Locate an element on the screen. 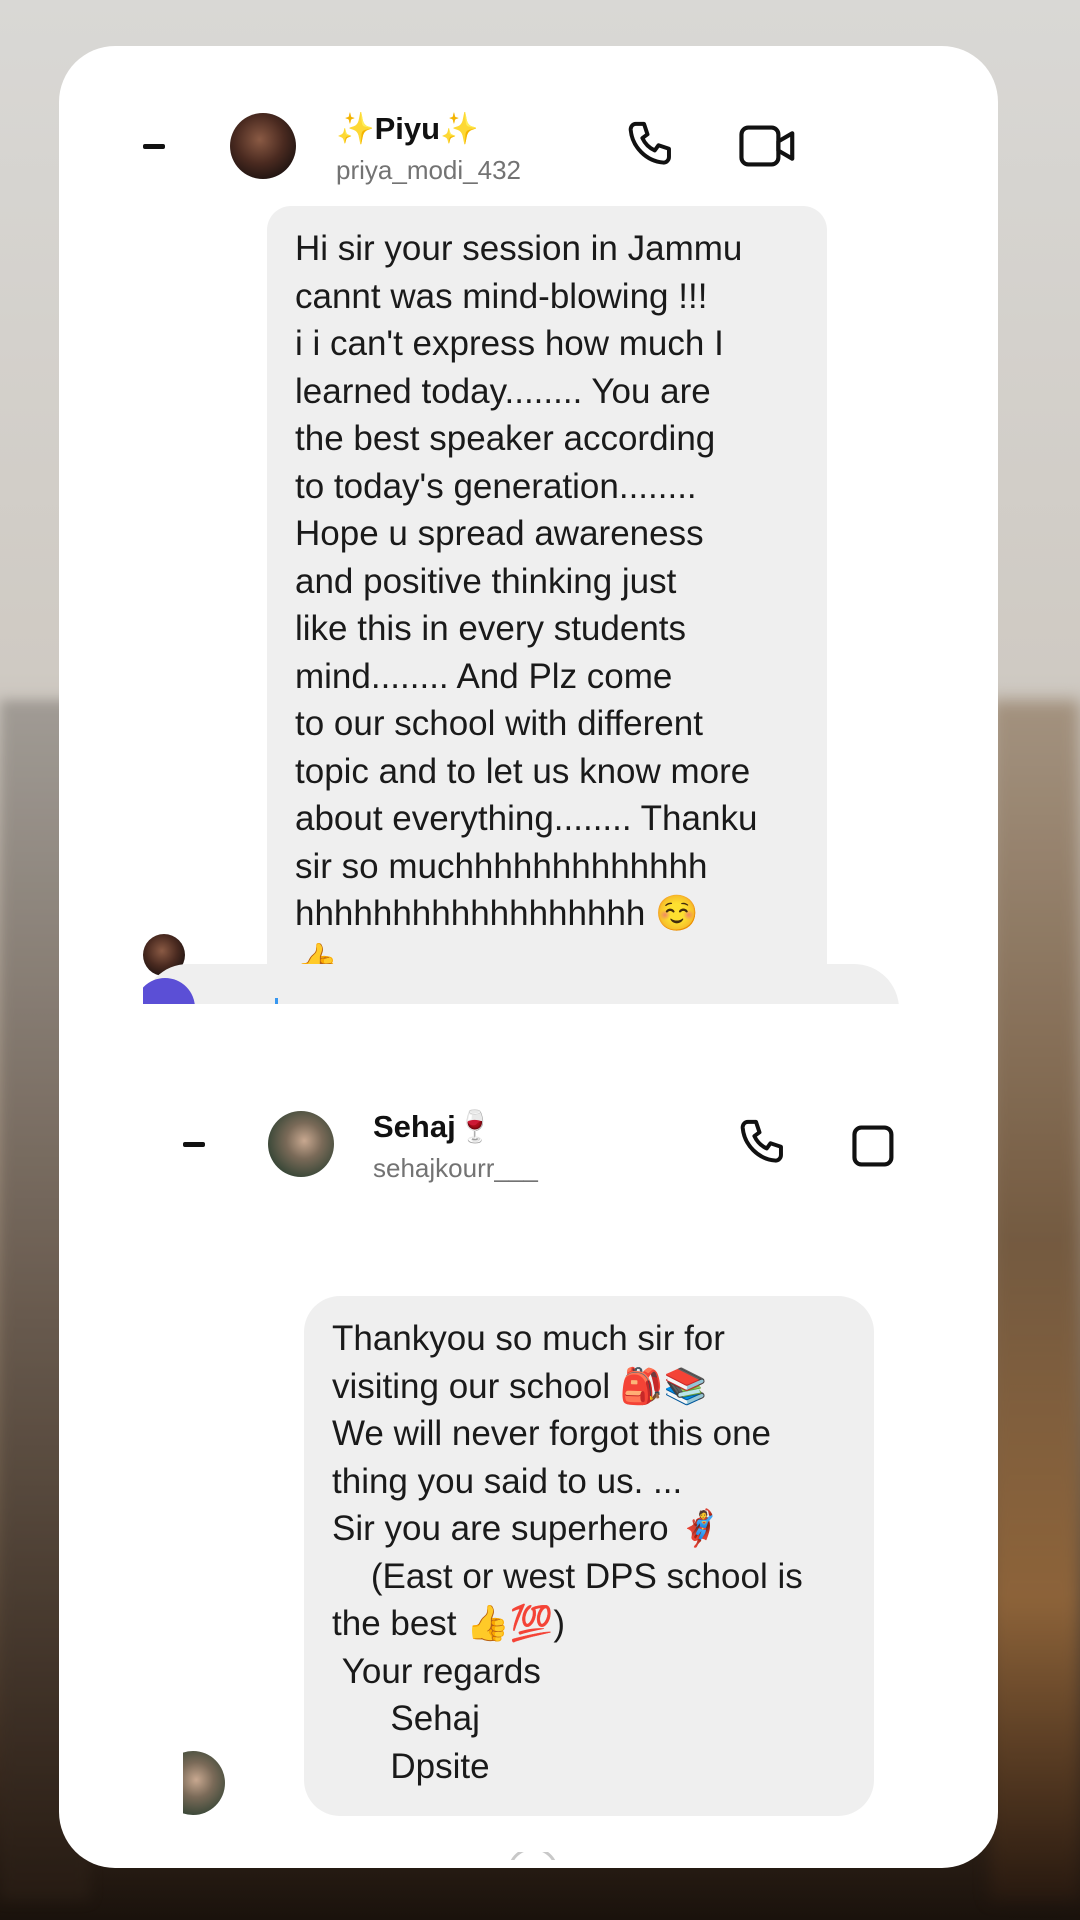 The image size is (1080, 1920). message-composer is located at coordinates (521, 984).